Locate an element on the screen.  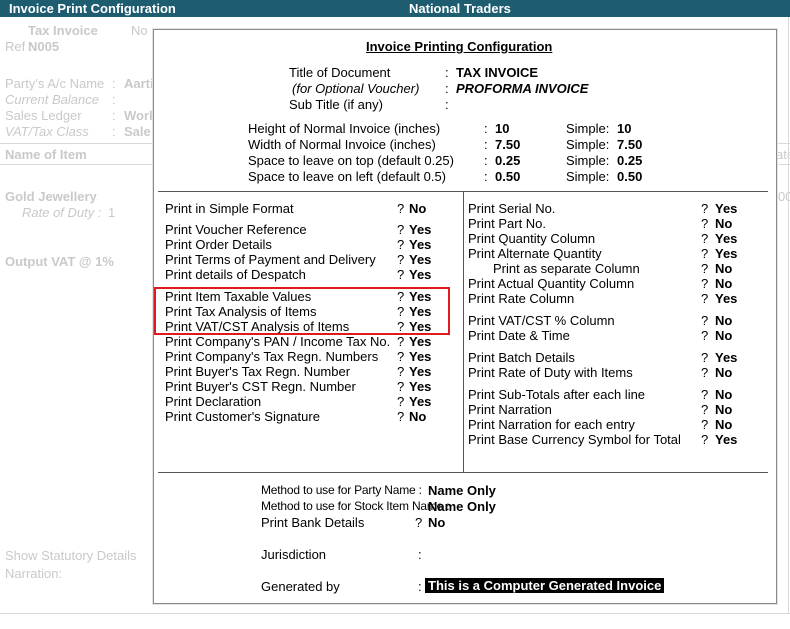
subtitle-label: Sub Title (if any) is located at coordinates (336, 104).